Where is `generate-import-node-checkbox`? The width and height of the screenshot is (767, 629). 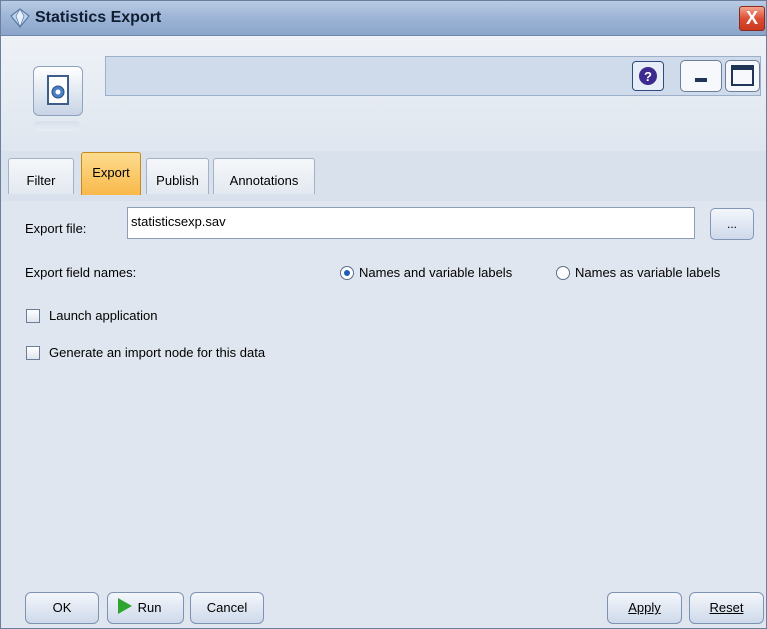 generate-import-node-checkbox is located at coordinates (33, 353).